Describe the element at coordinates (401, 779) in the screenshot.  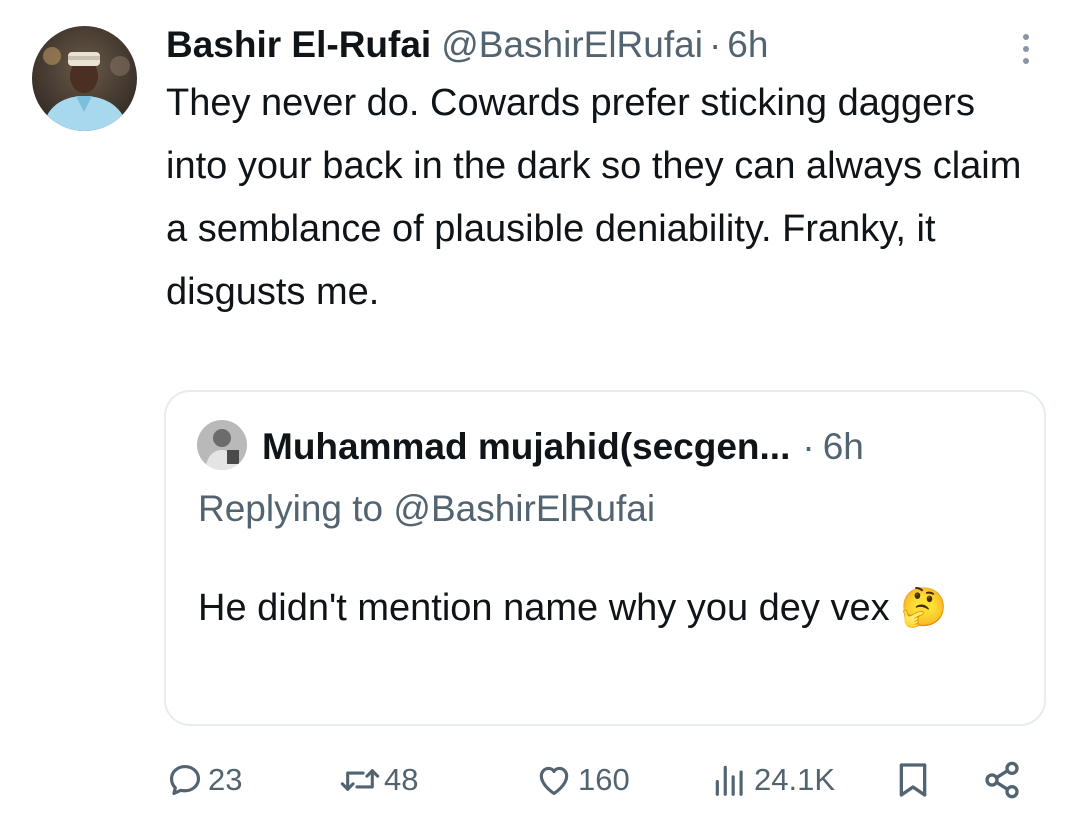
I see `retweet-count: 48` at that location.